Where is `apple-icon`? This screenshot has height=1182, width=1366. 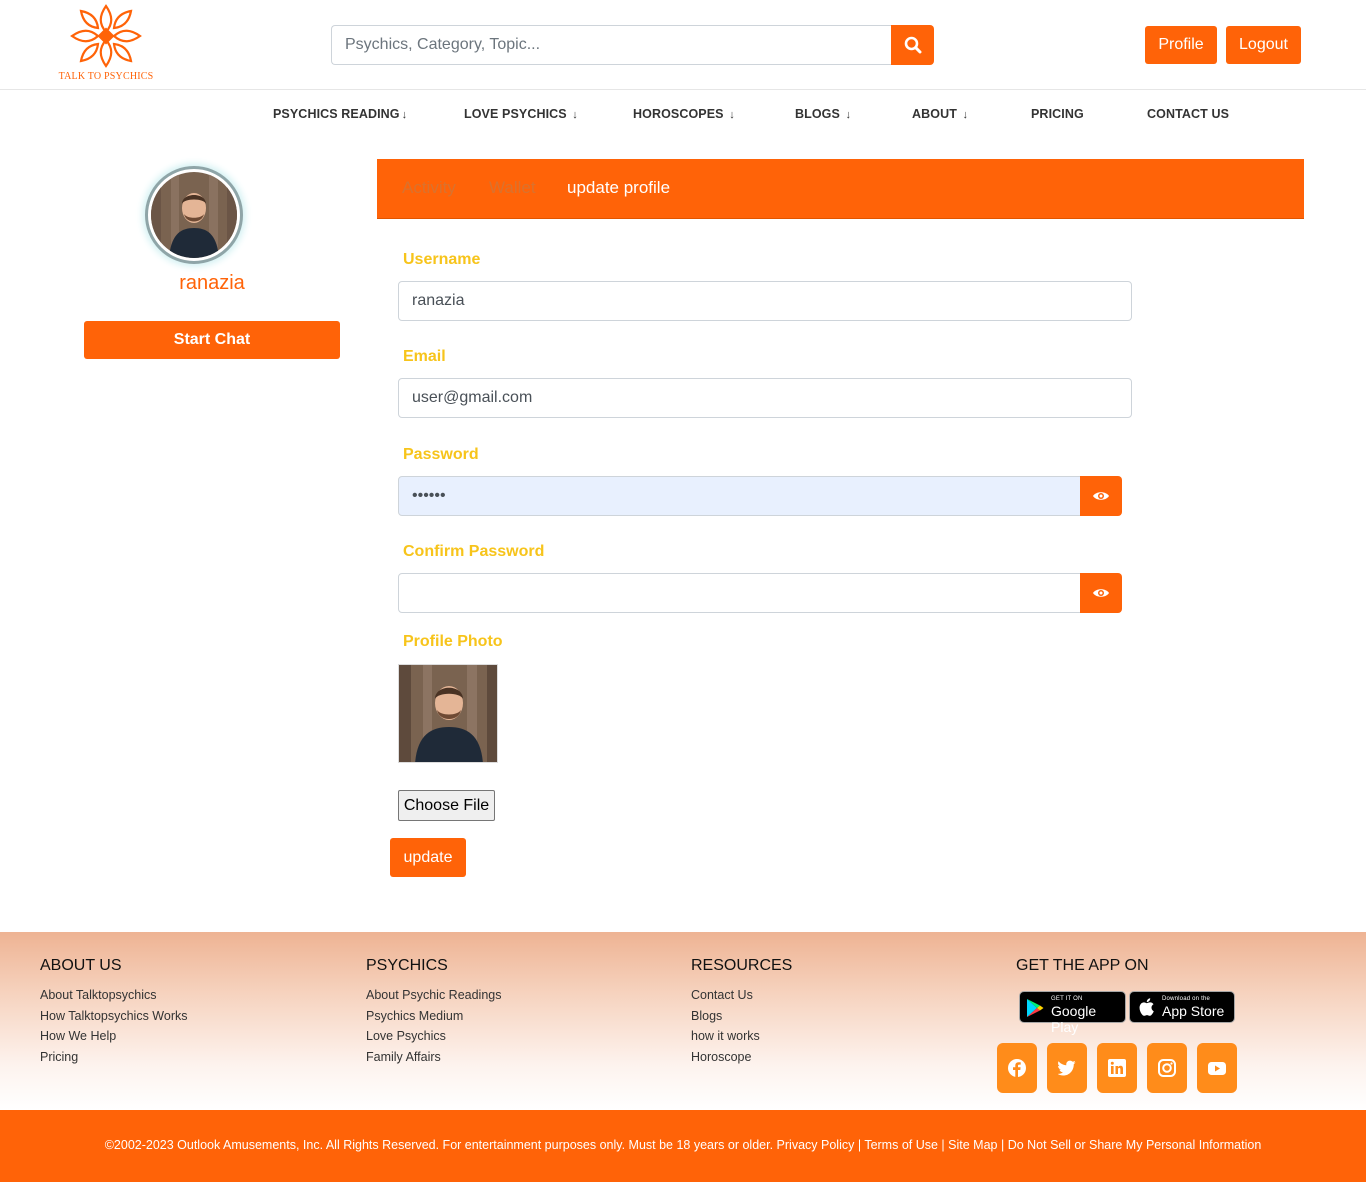
apple-icon is located at coordinates (1146, 1007).